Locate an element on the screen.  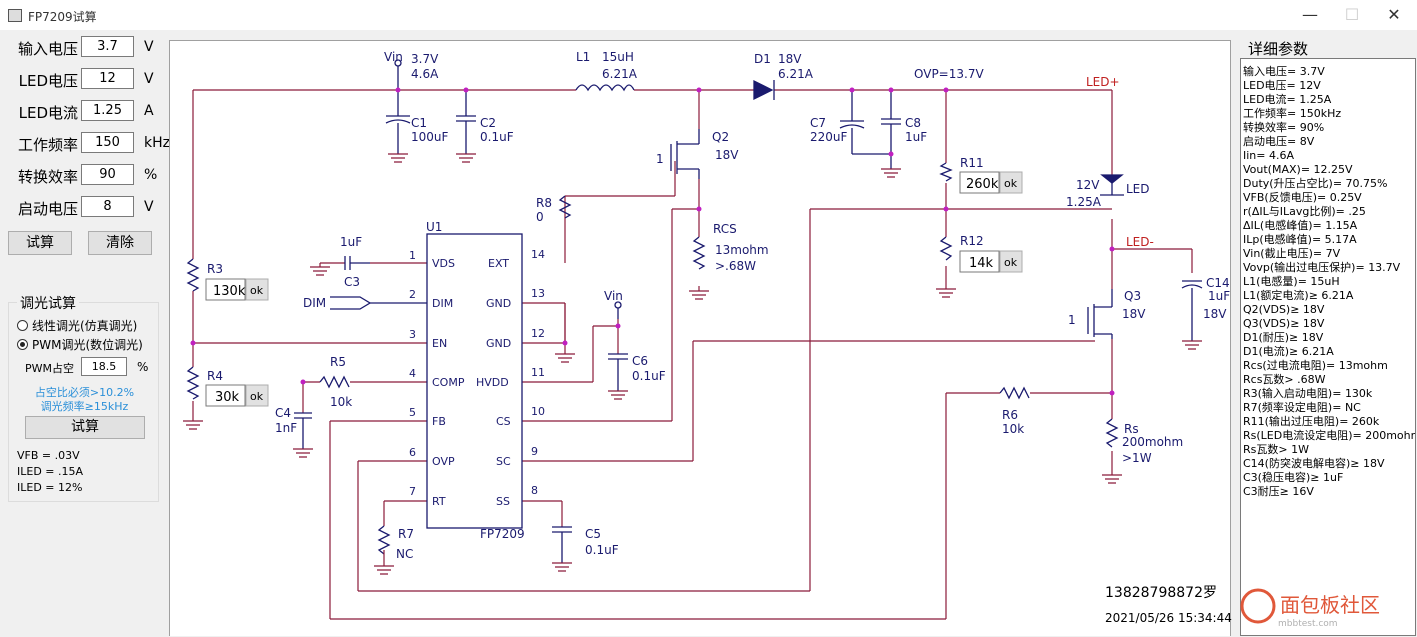
c4-label: C4 is located at coordinates (283, 413).